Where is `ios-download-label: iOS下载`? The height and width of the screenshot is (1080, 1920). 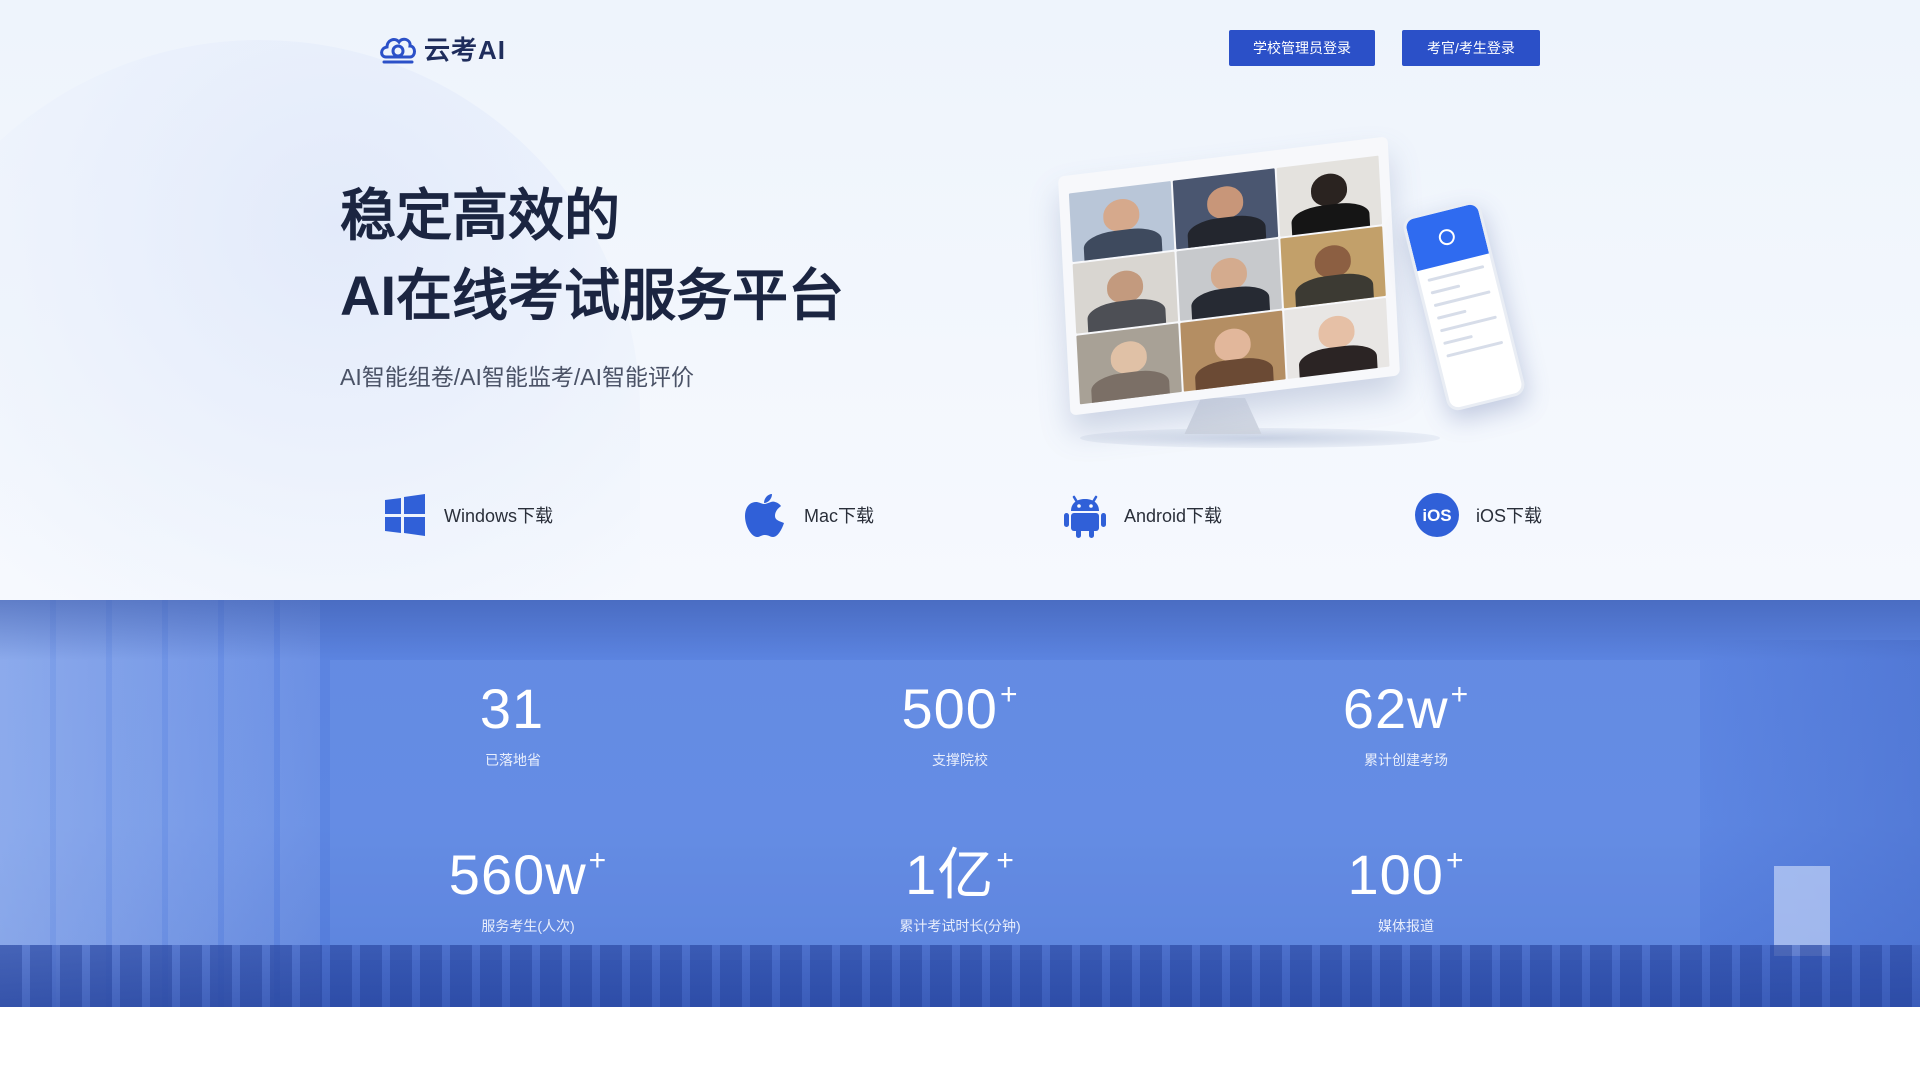
ios-download-label: iOS下载 is located at coordinates (1509, 516).